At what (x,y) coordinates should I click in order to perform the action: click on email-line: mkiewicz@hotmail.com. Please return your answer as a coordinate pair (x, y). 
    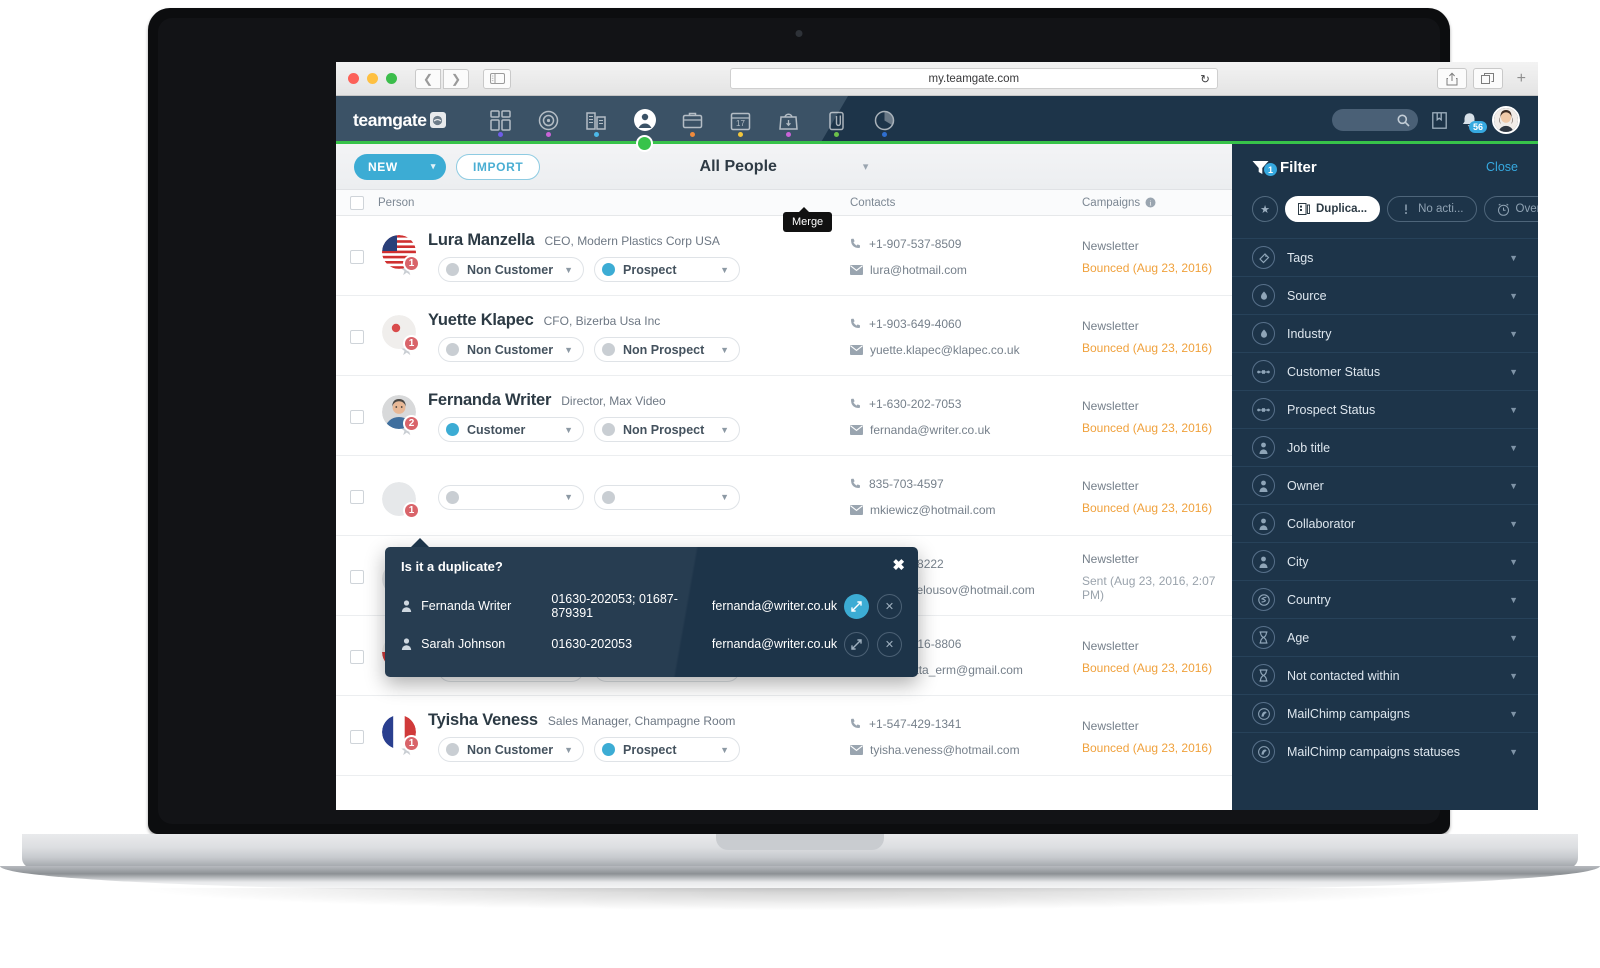
    Looking at the image, I should click on (966, 510).